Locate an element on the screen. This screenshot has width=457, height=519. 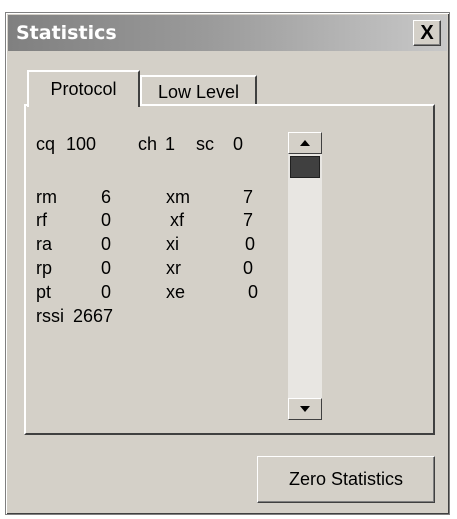
window-title: Statistics is located at coordinates (66, 33).